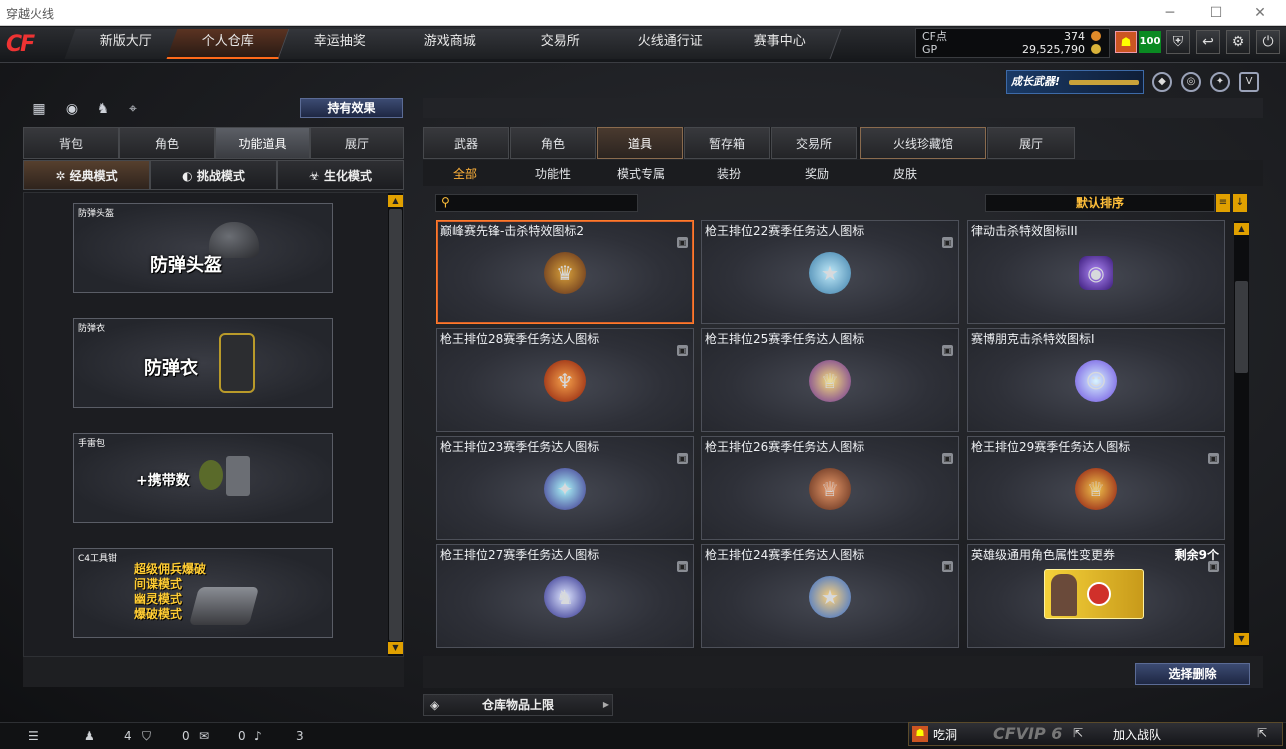  Describe the element at coordinates (1262, 733) in the screenshot. I see `popout-icon-right: ⇱` at that location.